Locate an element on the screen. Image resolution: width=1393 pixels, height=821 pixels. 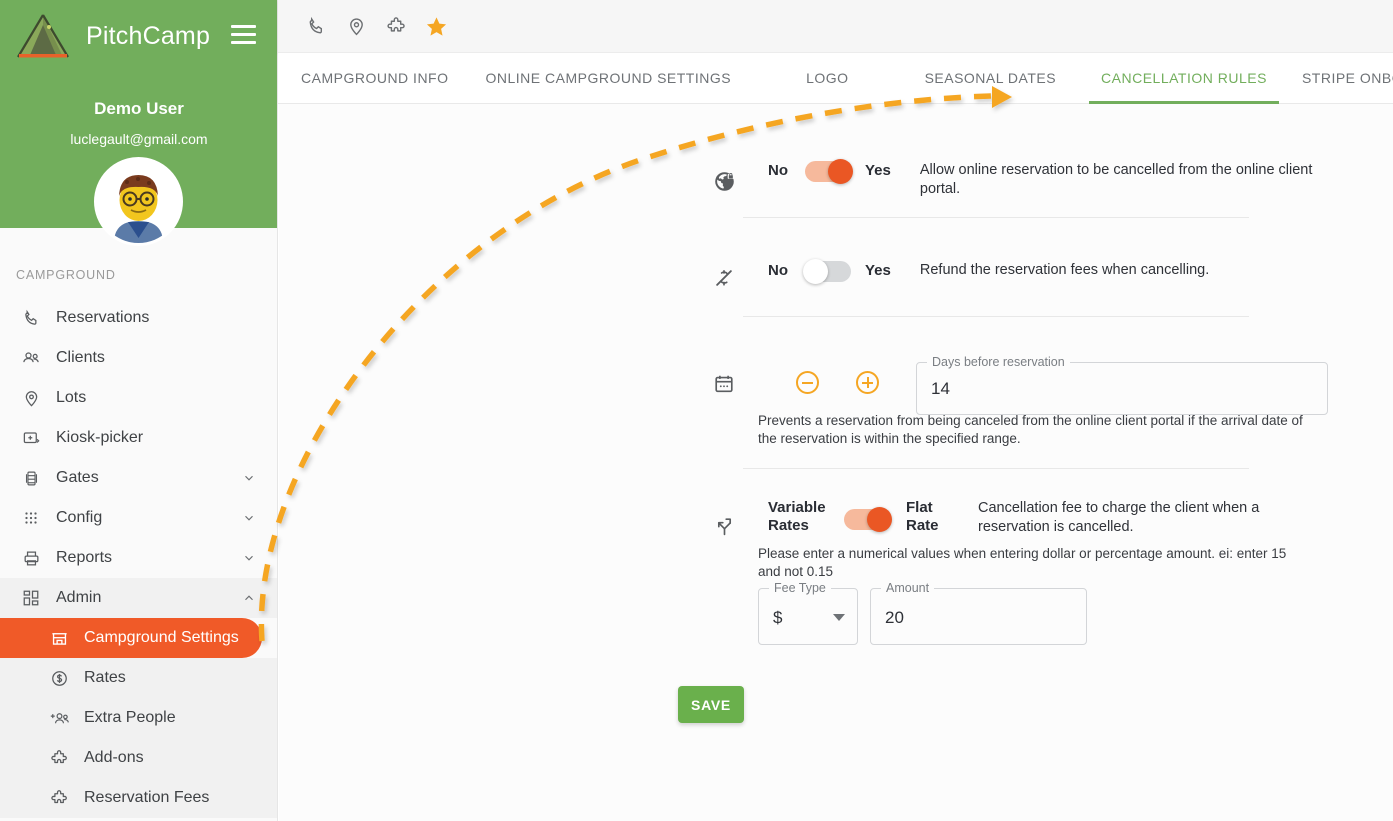
tent-icon is located at coordinates (43, 36).